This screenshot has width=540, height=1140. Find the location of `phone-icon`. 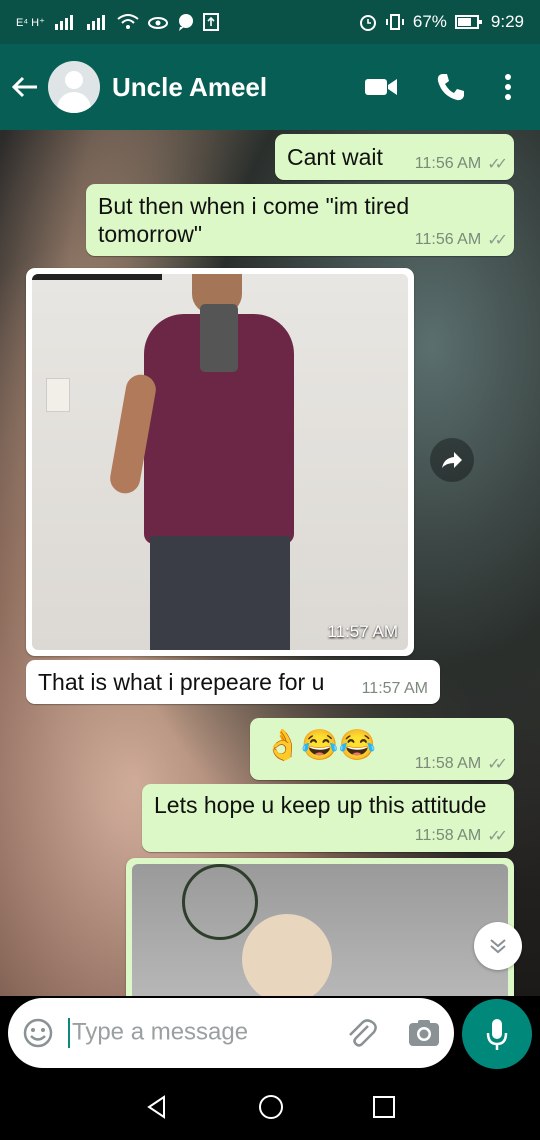

phone-icon is located at coordinates (451, 87).